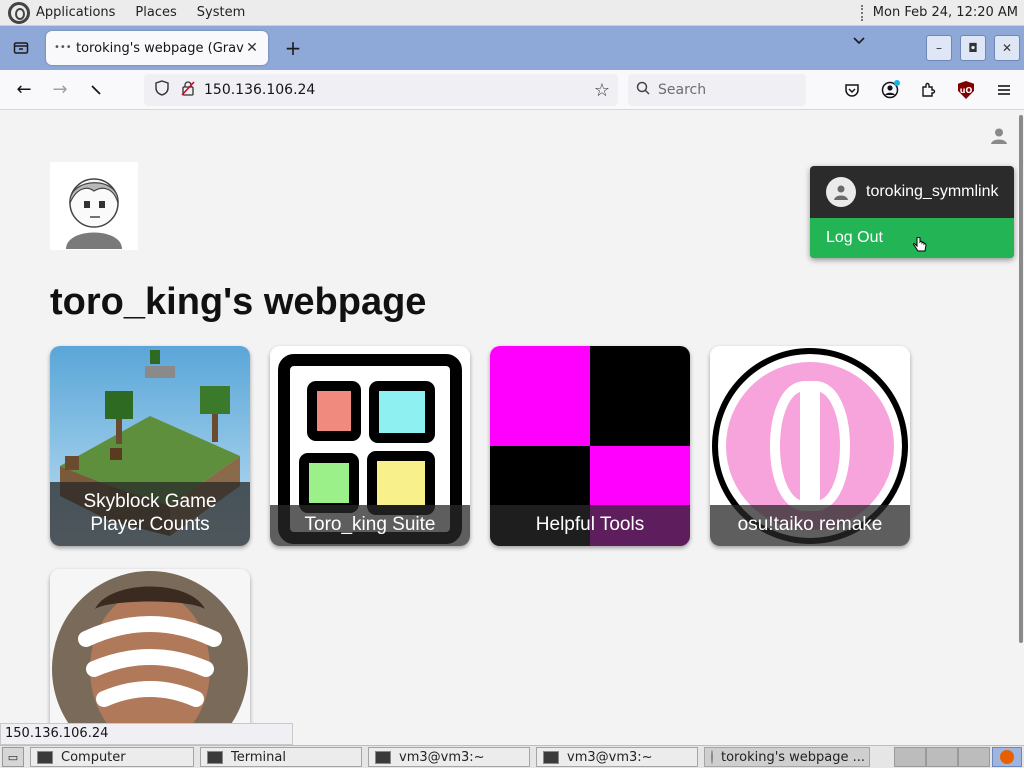 Image resolution: width=1024 pixels, height=768 pixels. What do you see at coordinates (852, 90) in the screenshot?
I see `pocket-icon` at bounding box center [852, 90].